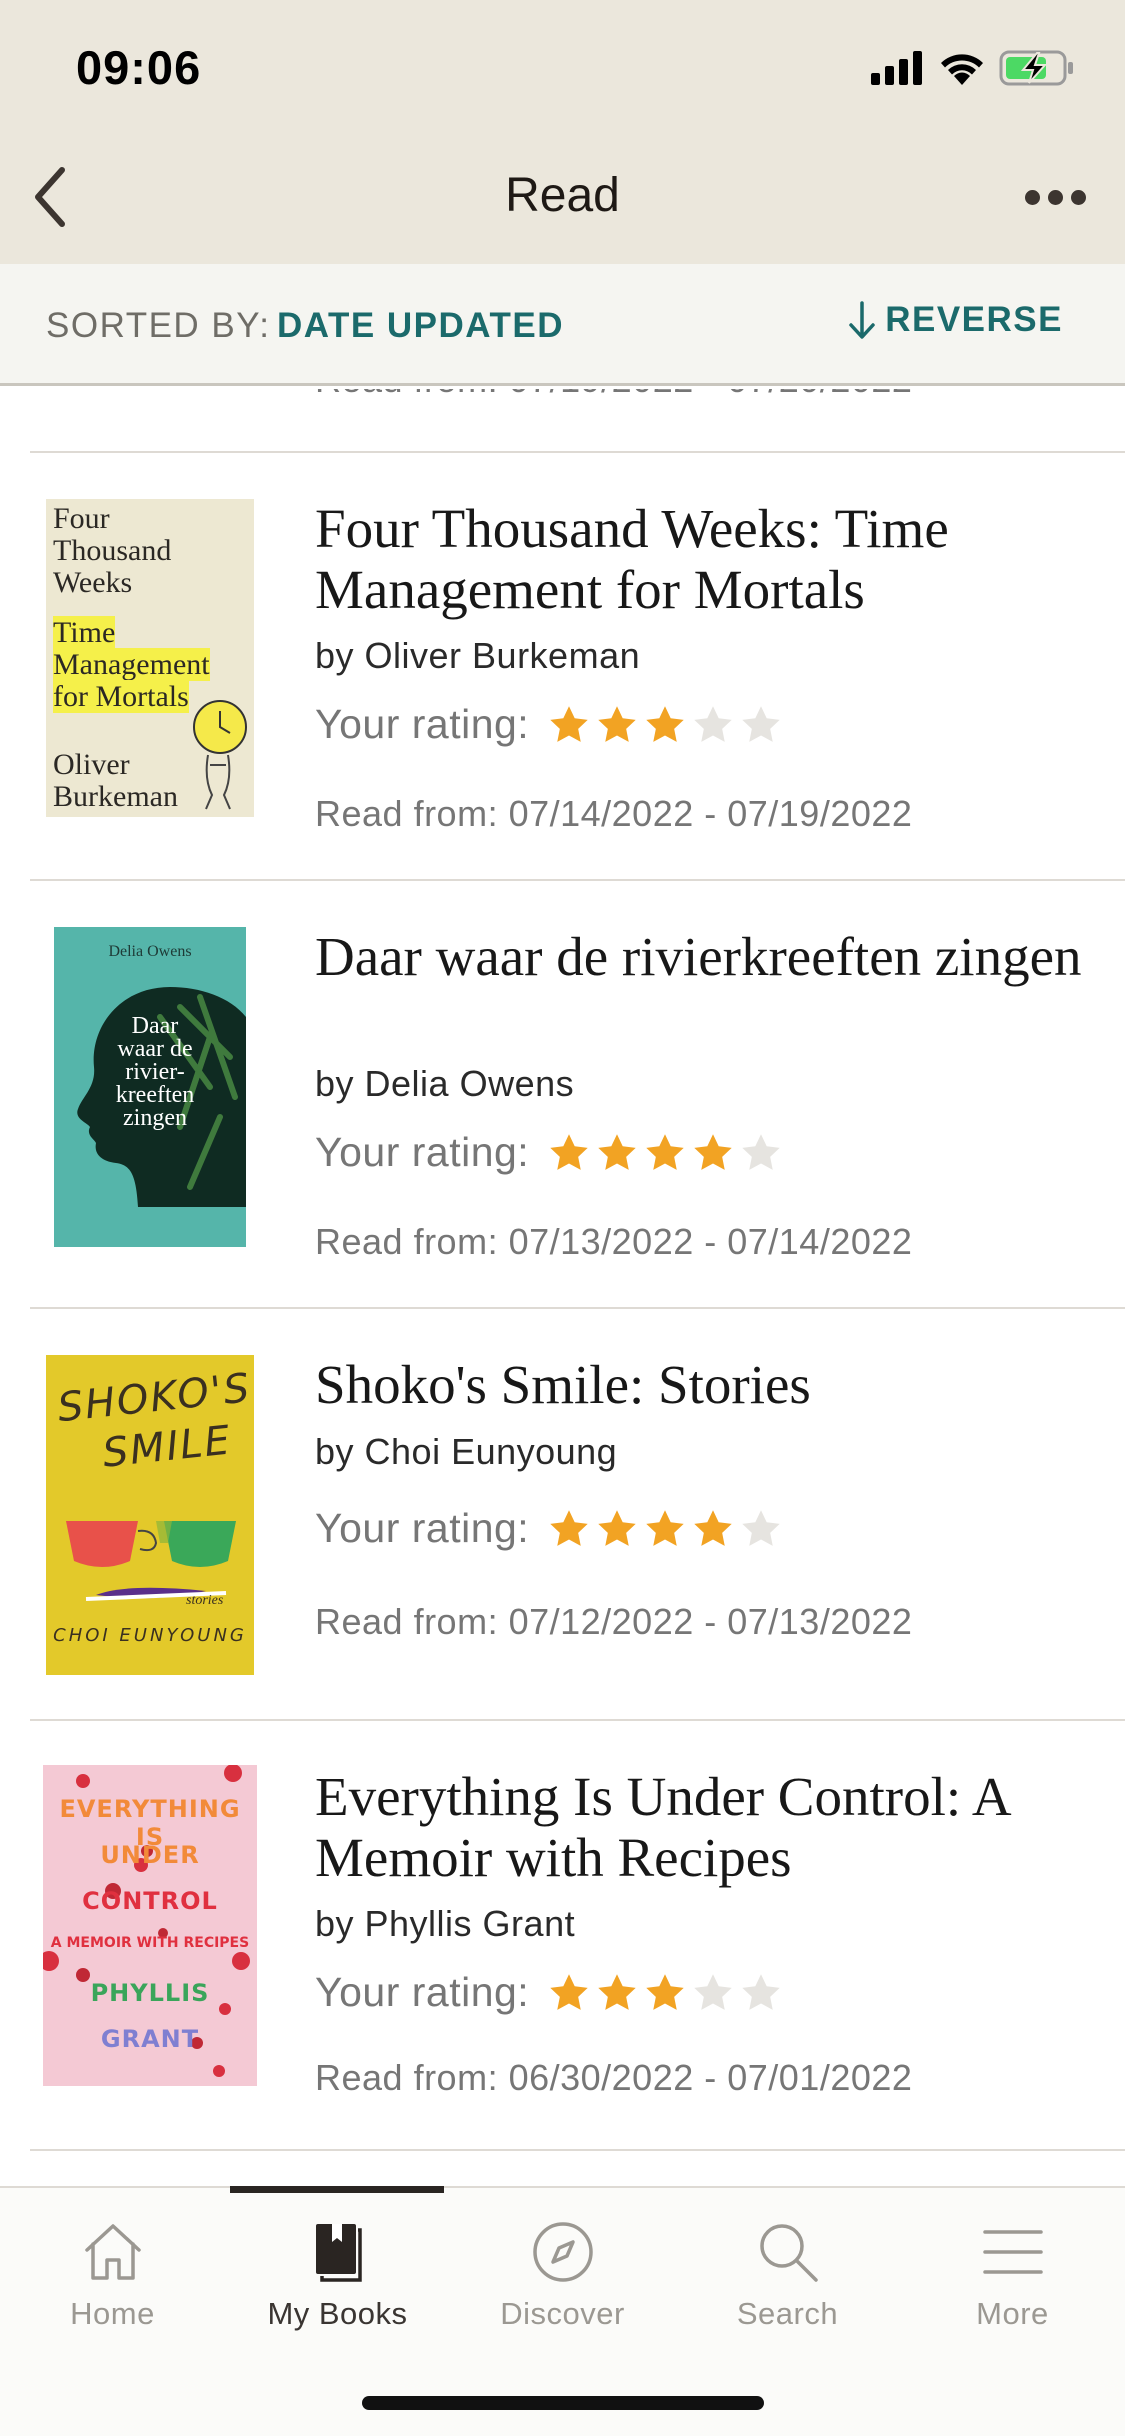 The width and height of the screenshot is (1125, 2436). What do you see at coordinates (113, 2252) in the screenshot?
I see `home-icon` at bounding box center [113, 2252].